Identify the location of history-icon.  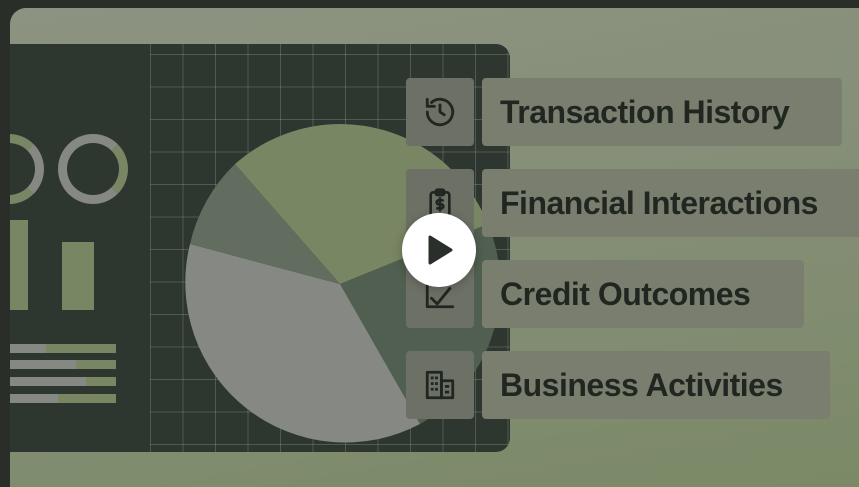
(440, 112).